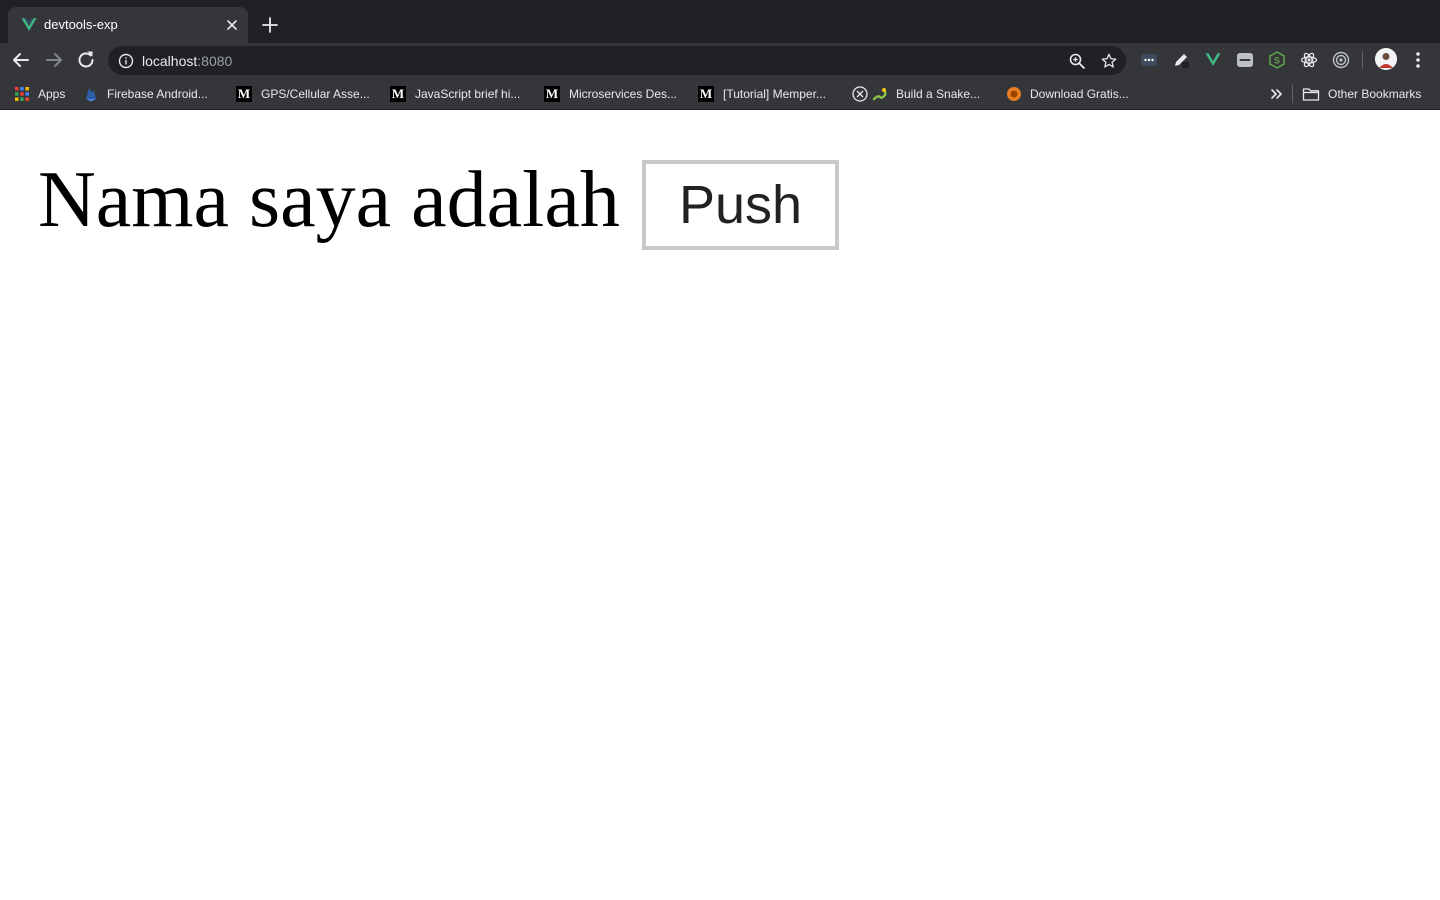  I want to click on react-devtools-icon, so click(1309, 60).